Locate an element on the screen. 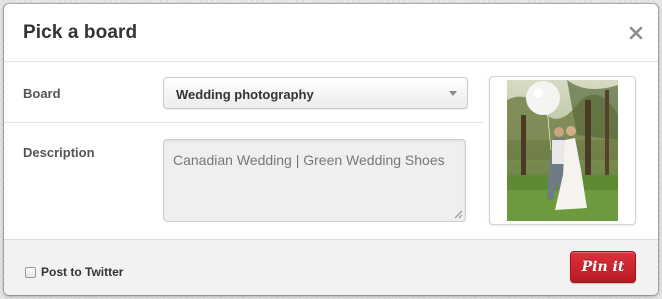 Image resolution: width=662 pixels, height=299 pixels. description-text: Canadian Wedding | Green Wedding Shoes is located at coordinates (309, 160).